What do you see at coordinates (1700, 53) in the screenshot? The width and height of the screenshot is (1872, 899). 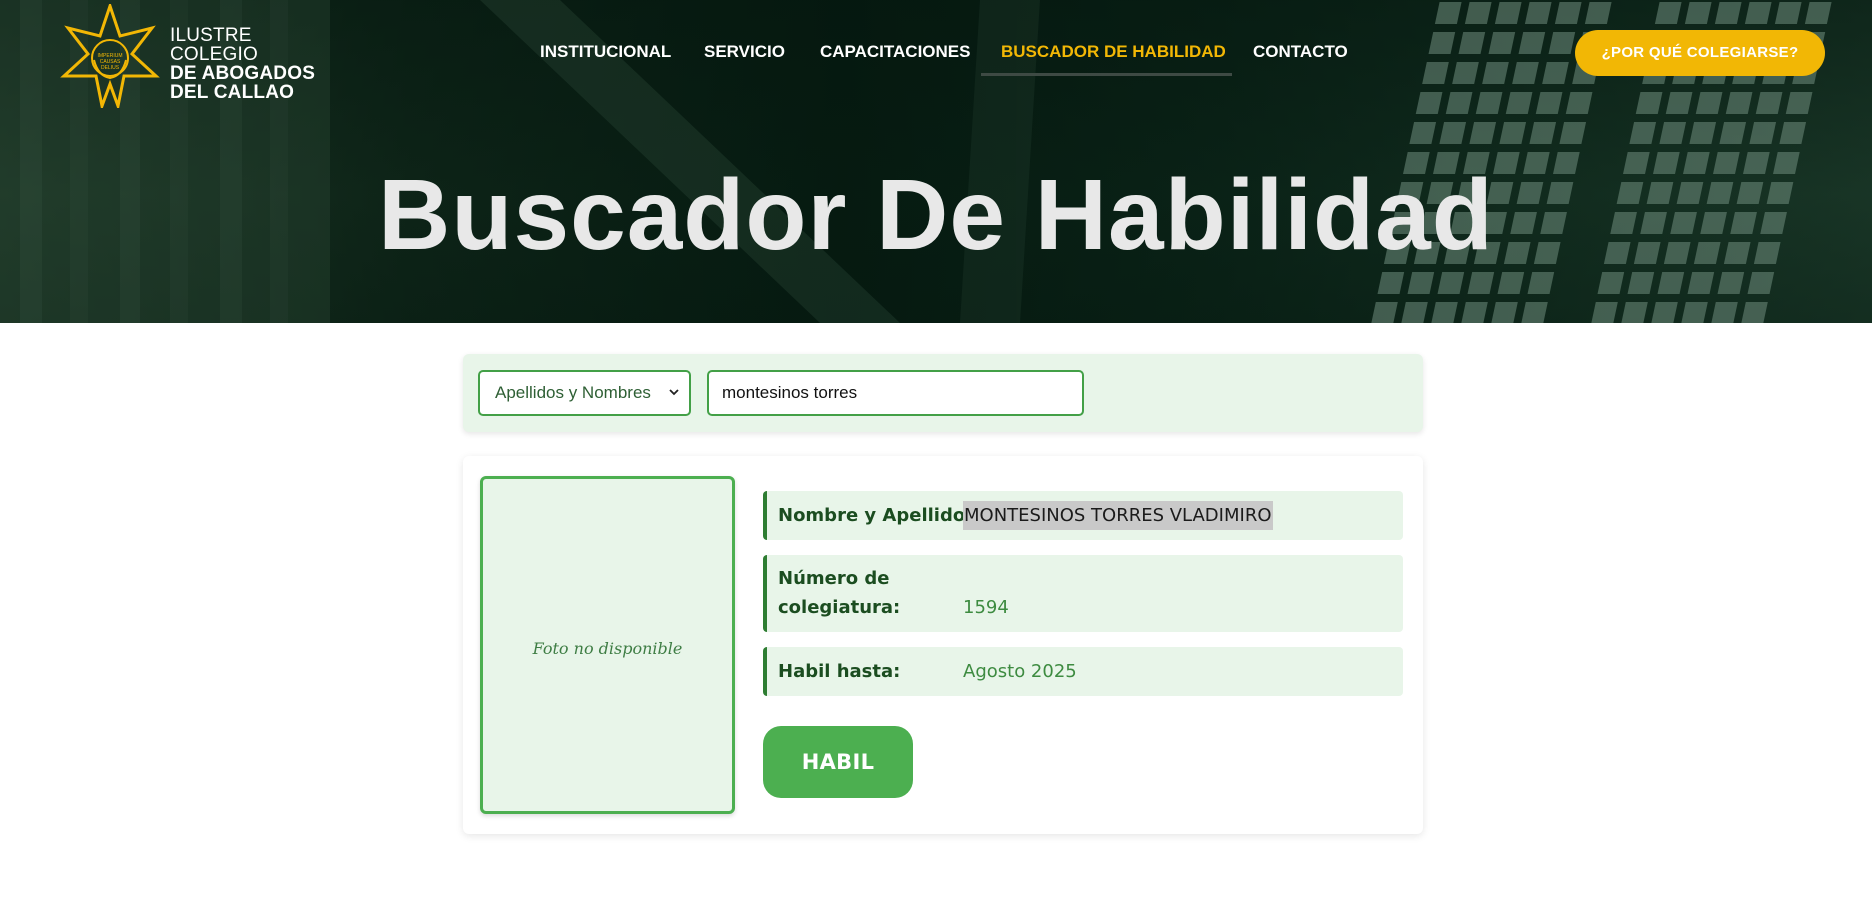 I see `why-join-button: ¿POR QUÉ COLEGIARSE?` at bounding box center [1700, 53].